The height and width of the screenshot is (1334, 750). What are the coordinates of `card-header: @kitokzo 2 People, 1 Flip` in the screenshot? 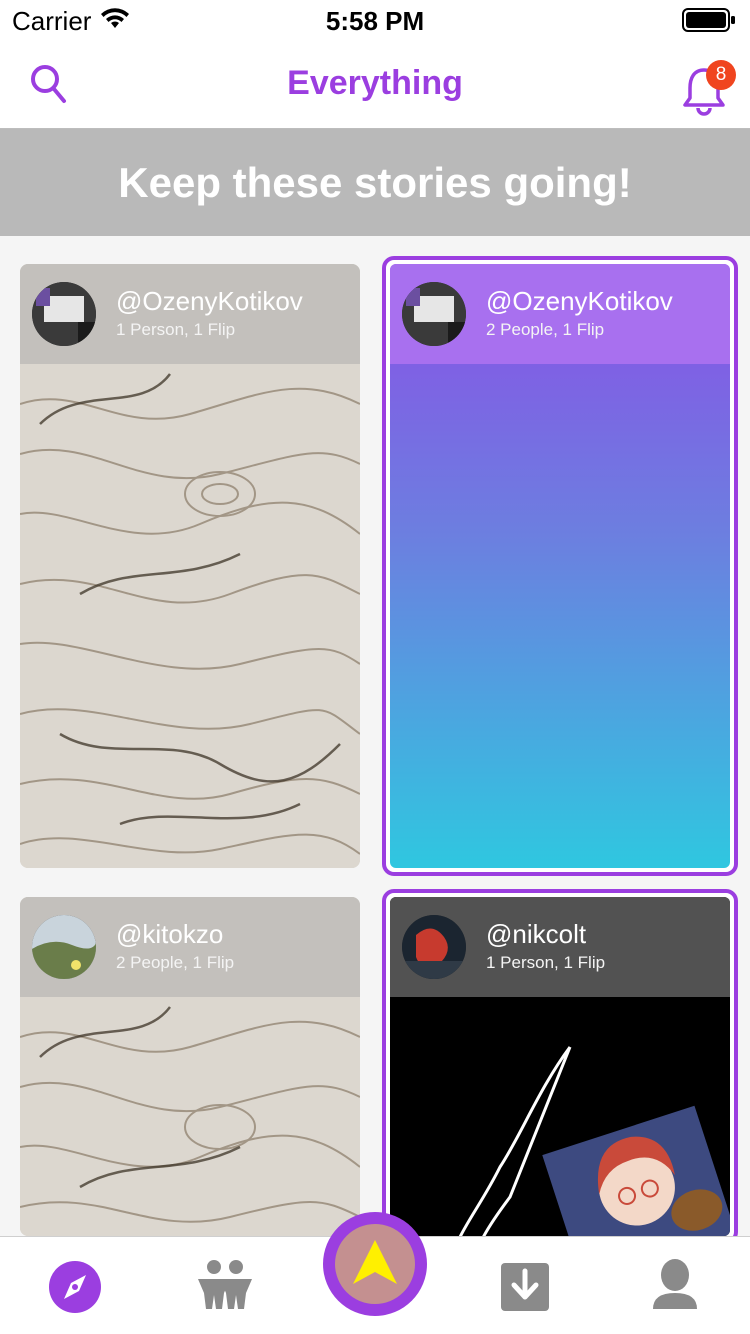 It's located at (190, 947).